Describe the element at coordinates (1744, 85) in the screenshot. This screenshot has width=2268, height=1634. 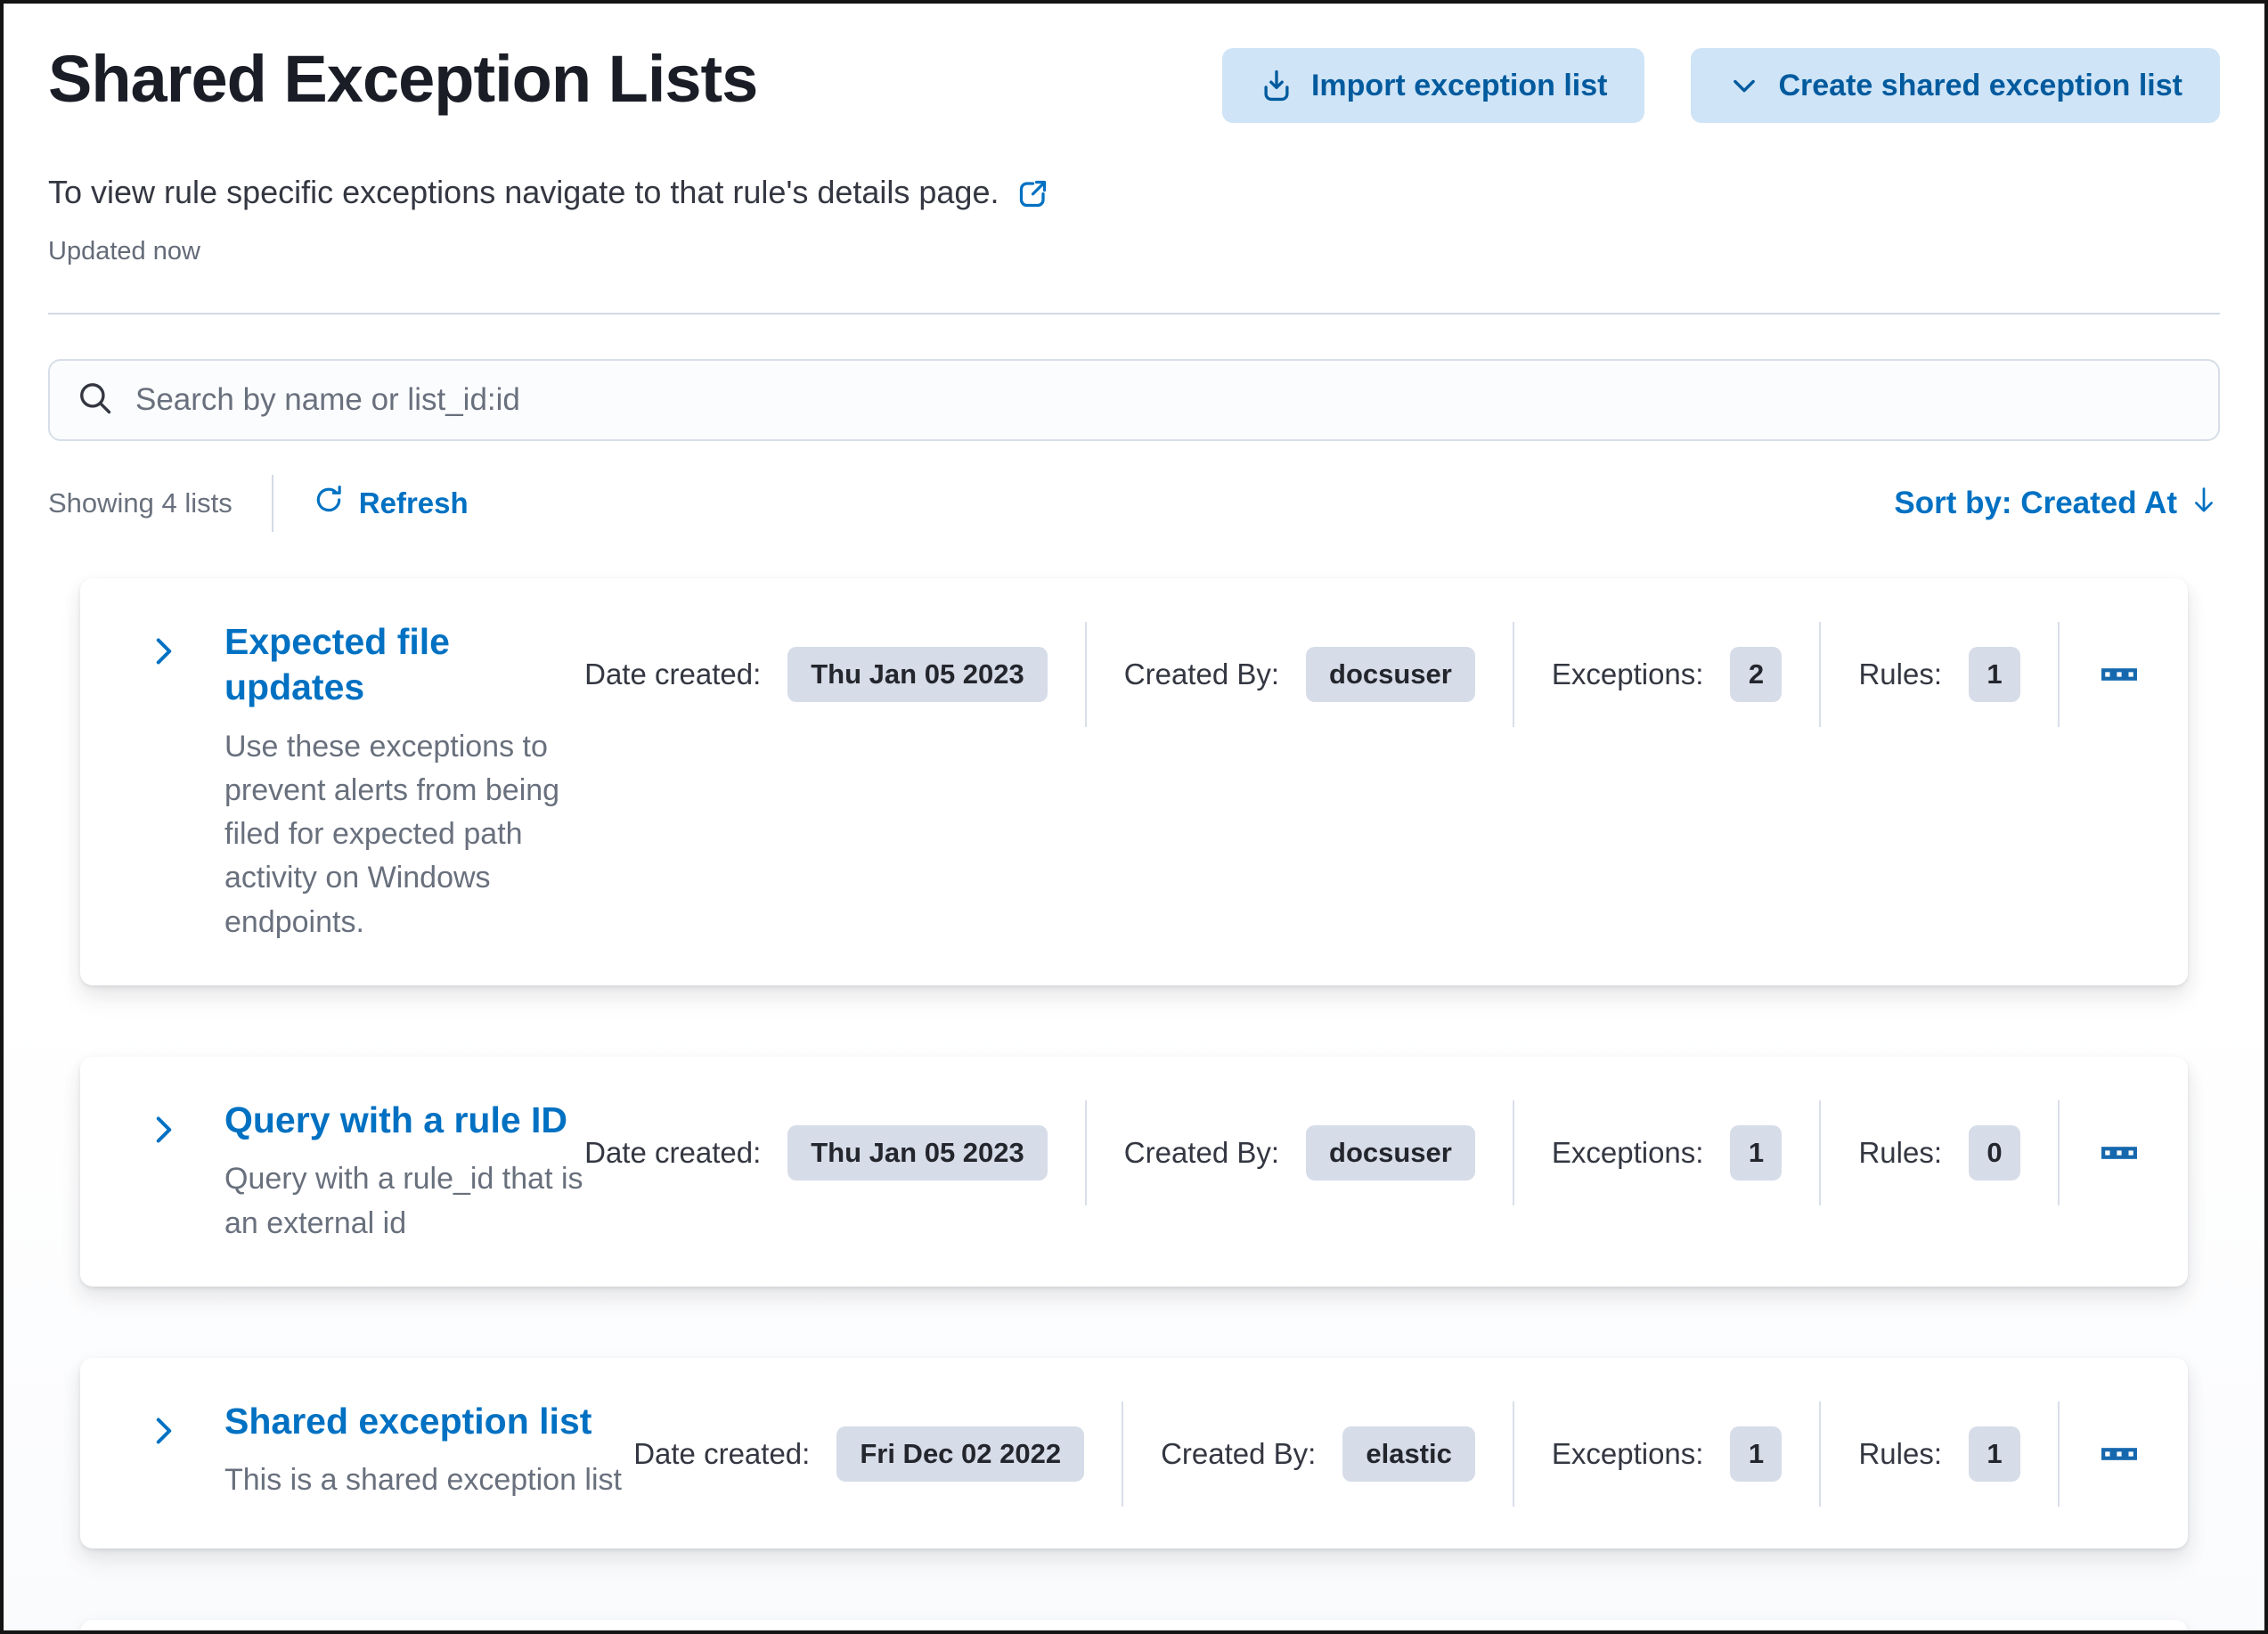
I see `chevron-down-icon` at that location.